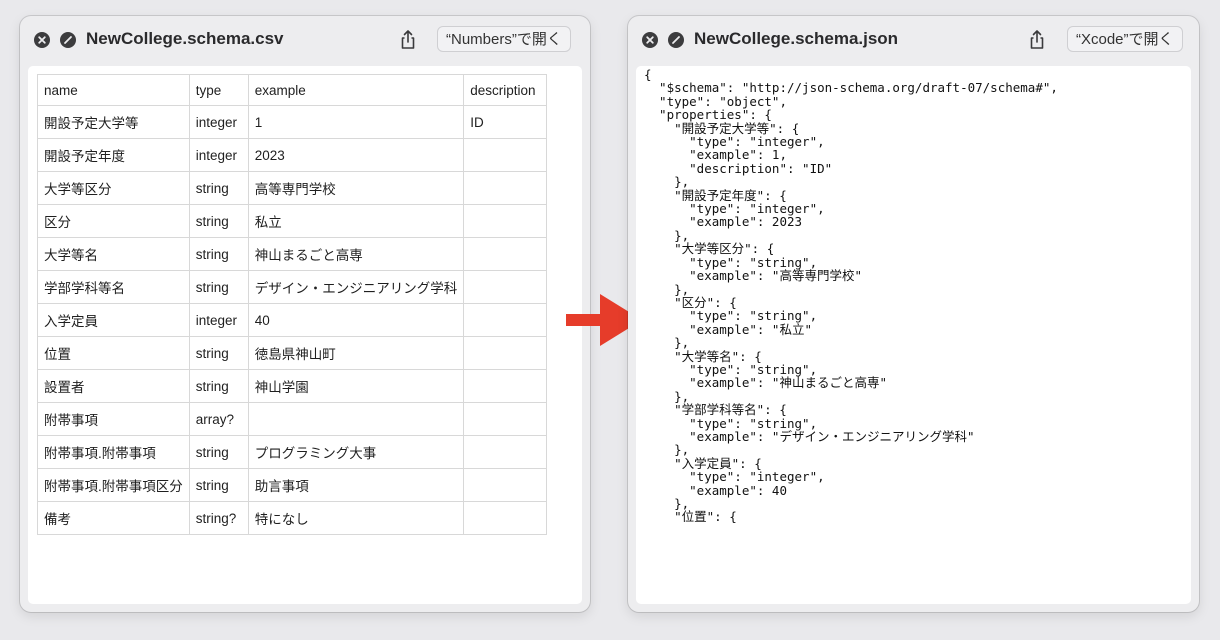  I want to click on window-title: NewCollege.schema.json, so click(796, 38).